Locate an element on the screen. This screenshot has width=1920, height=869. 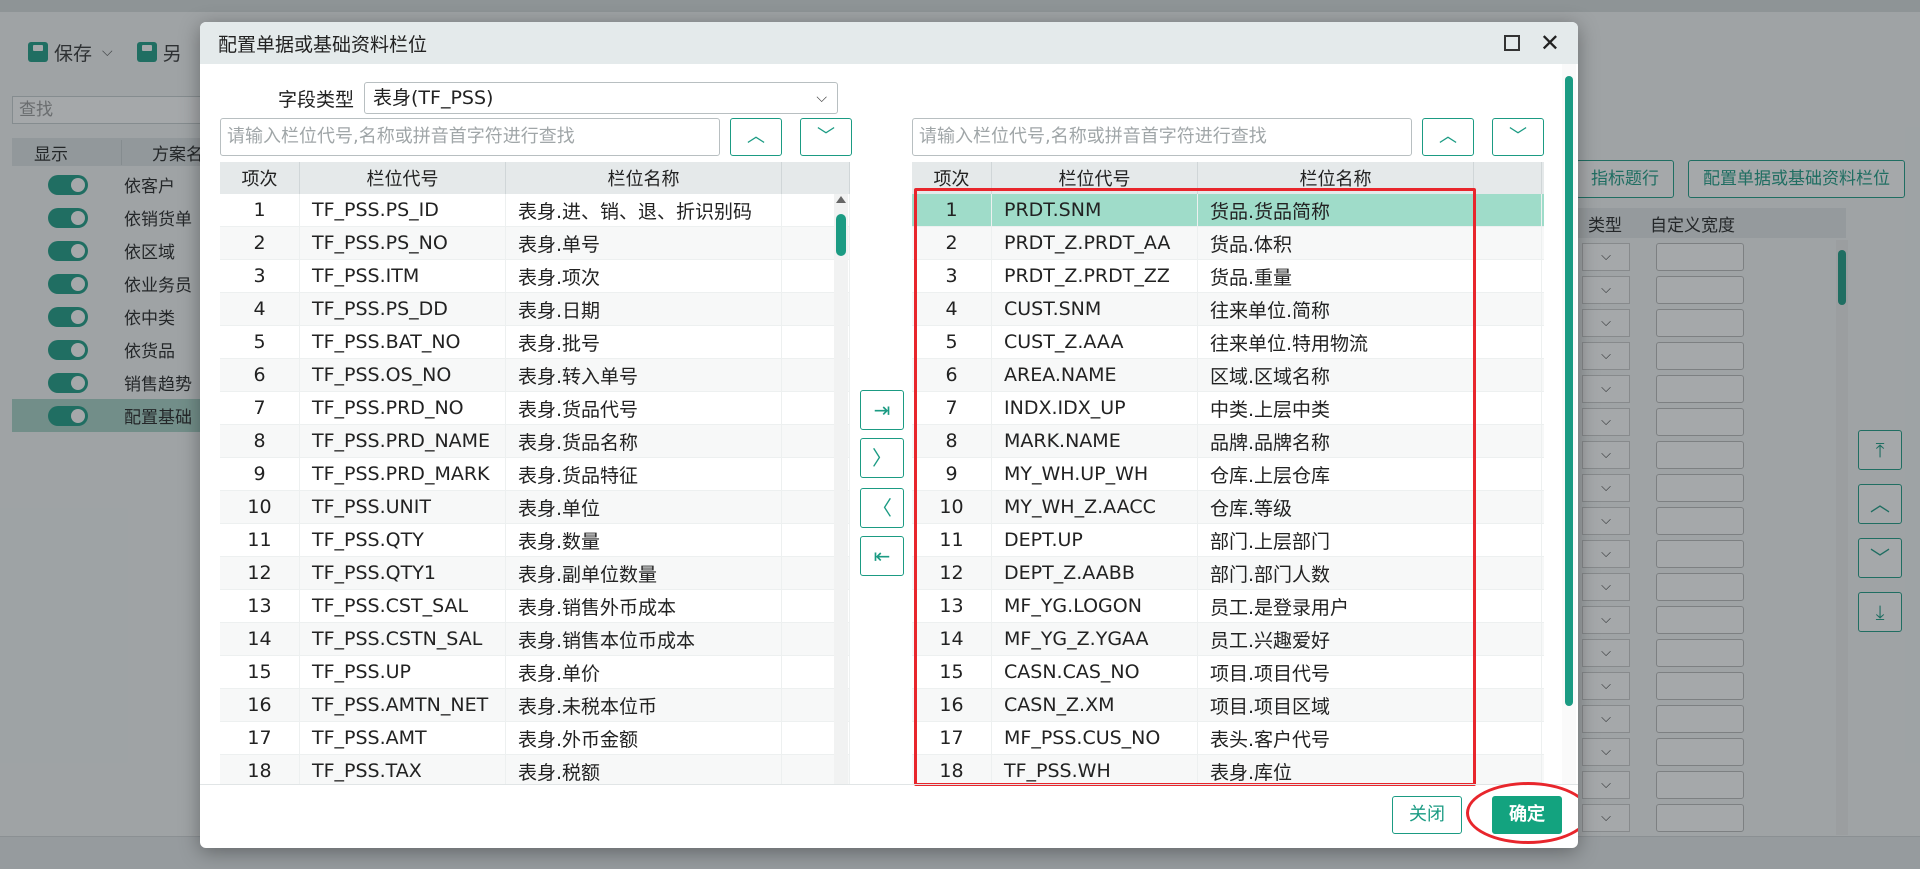
table-row: 3 PRDT_Z.PRDT_ZZ 货品.重量 is located at coordinates (1228, 276).